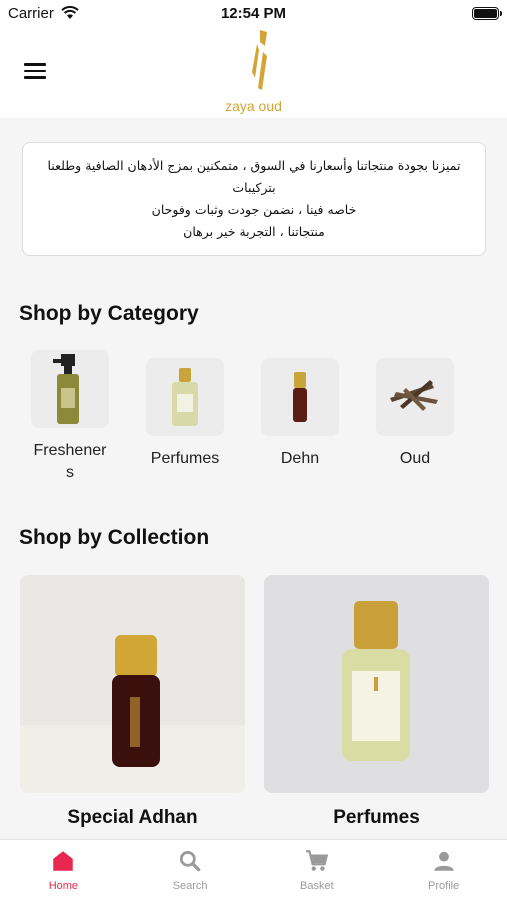 This screenshot has width=507, height=900. What do you see at coordinates (443, 861) in the screenshot?
I see `profile-icon` at bounding box center [443, 861].